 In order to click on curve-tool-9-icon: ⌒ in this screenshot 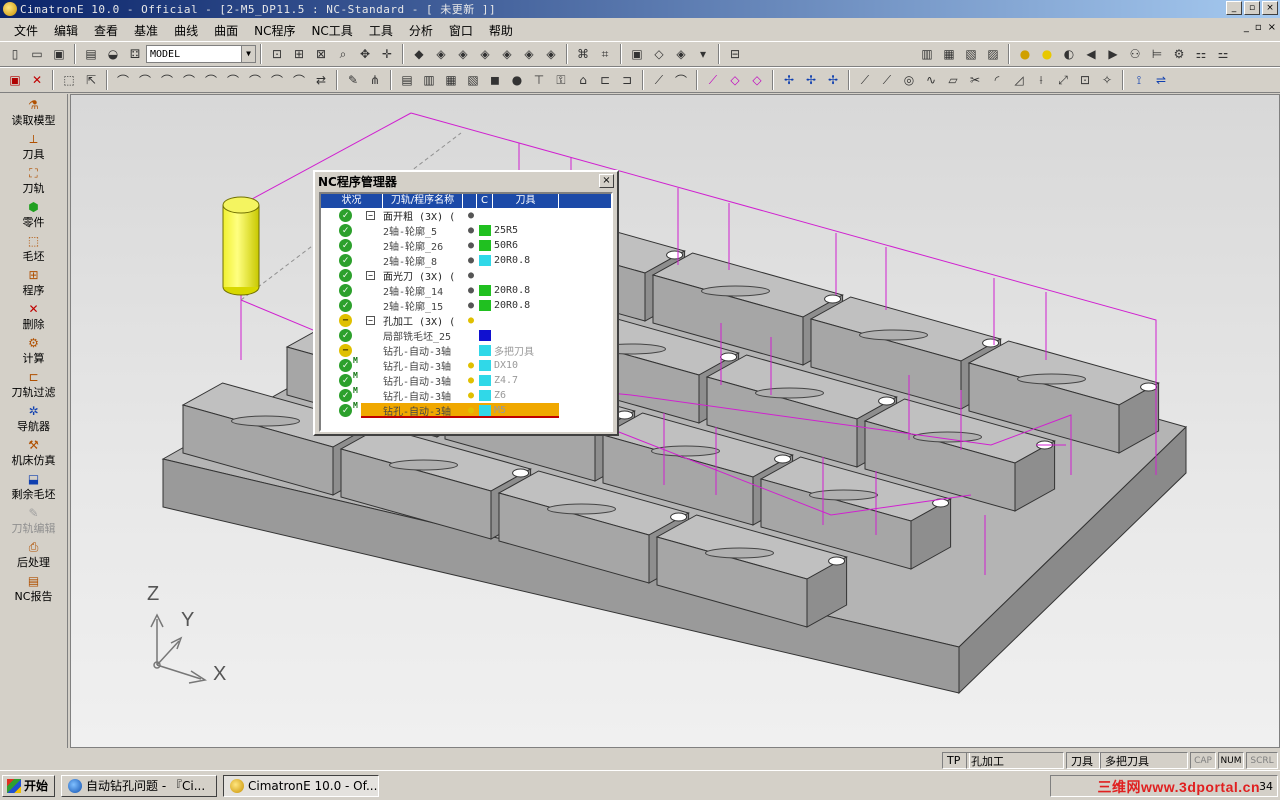, I will do `click(299, 80)`.